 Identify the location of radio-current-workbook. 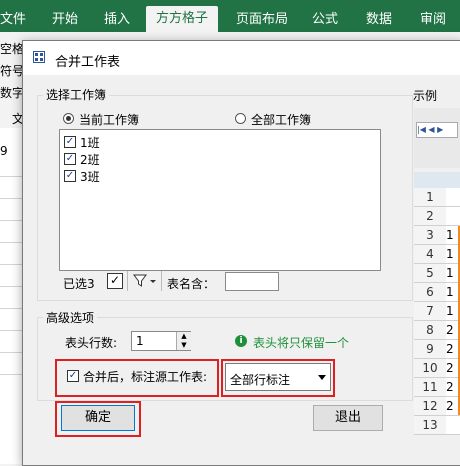
(68, 118).